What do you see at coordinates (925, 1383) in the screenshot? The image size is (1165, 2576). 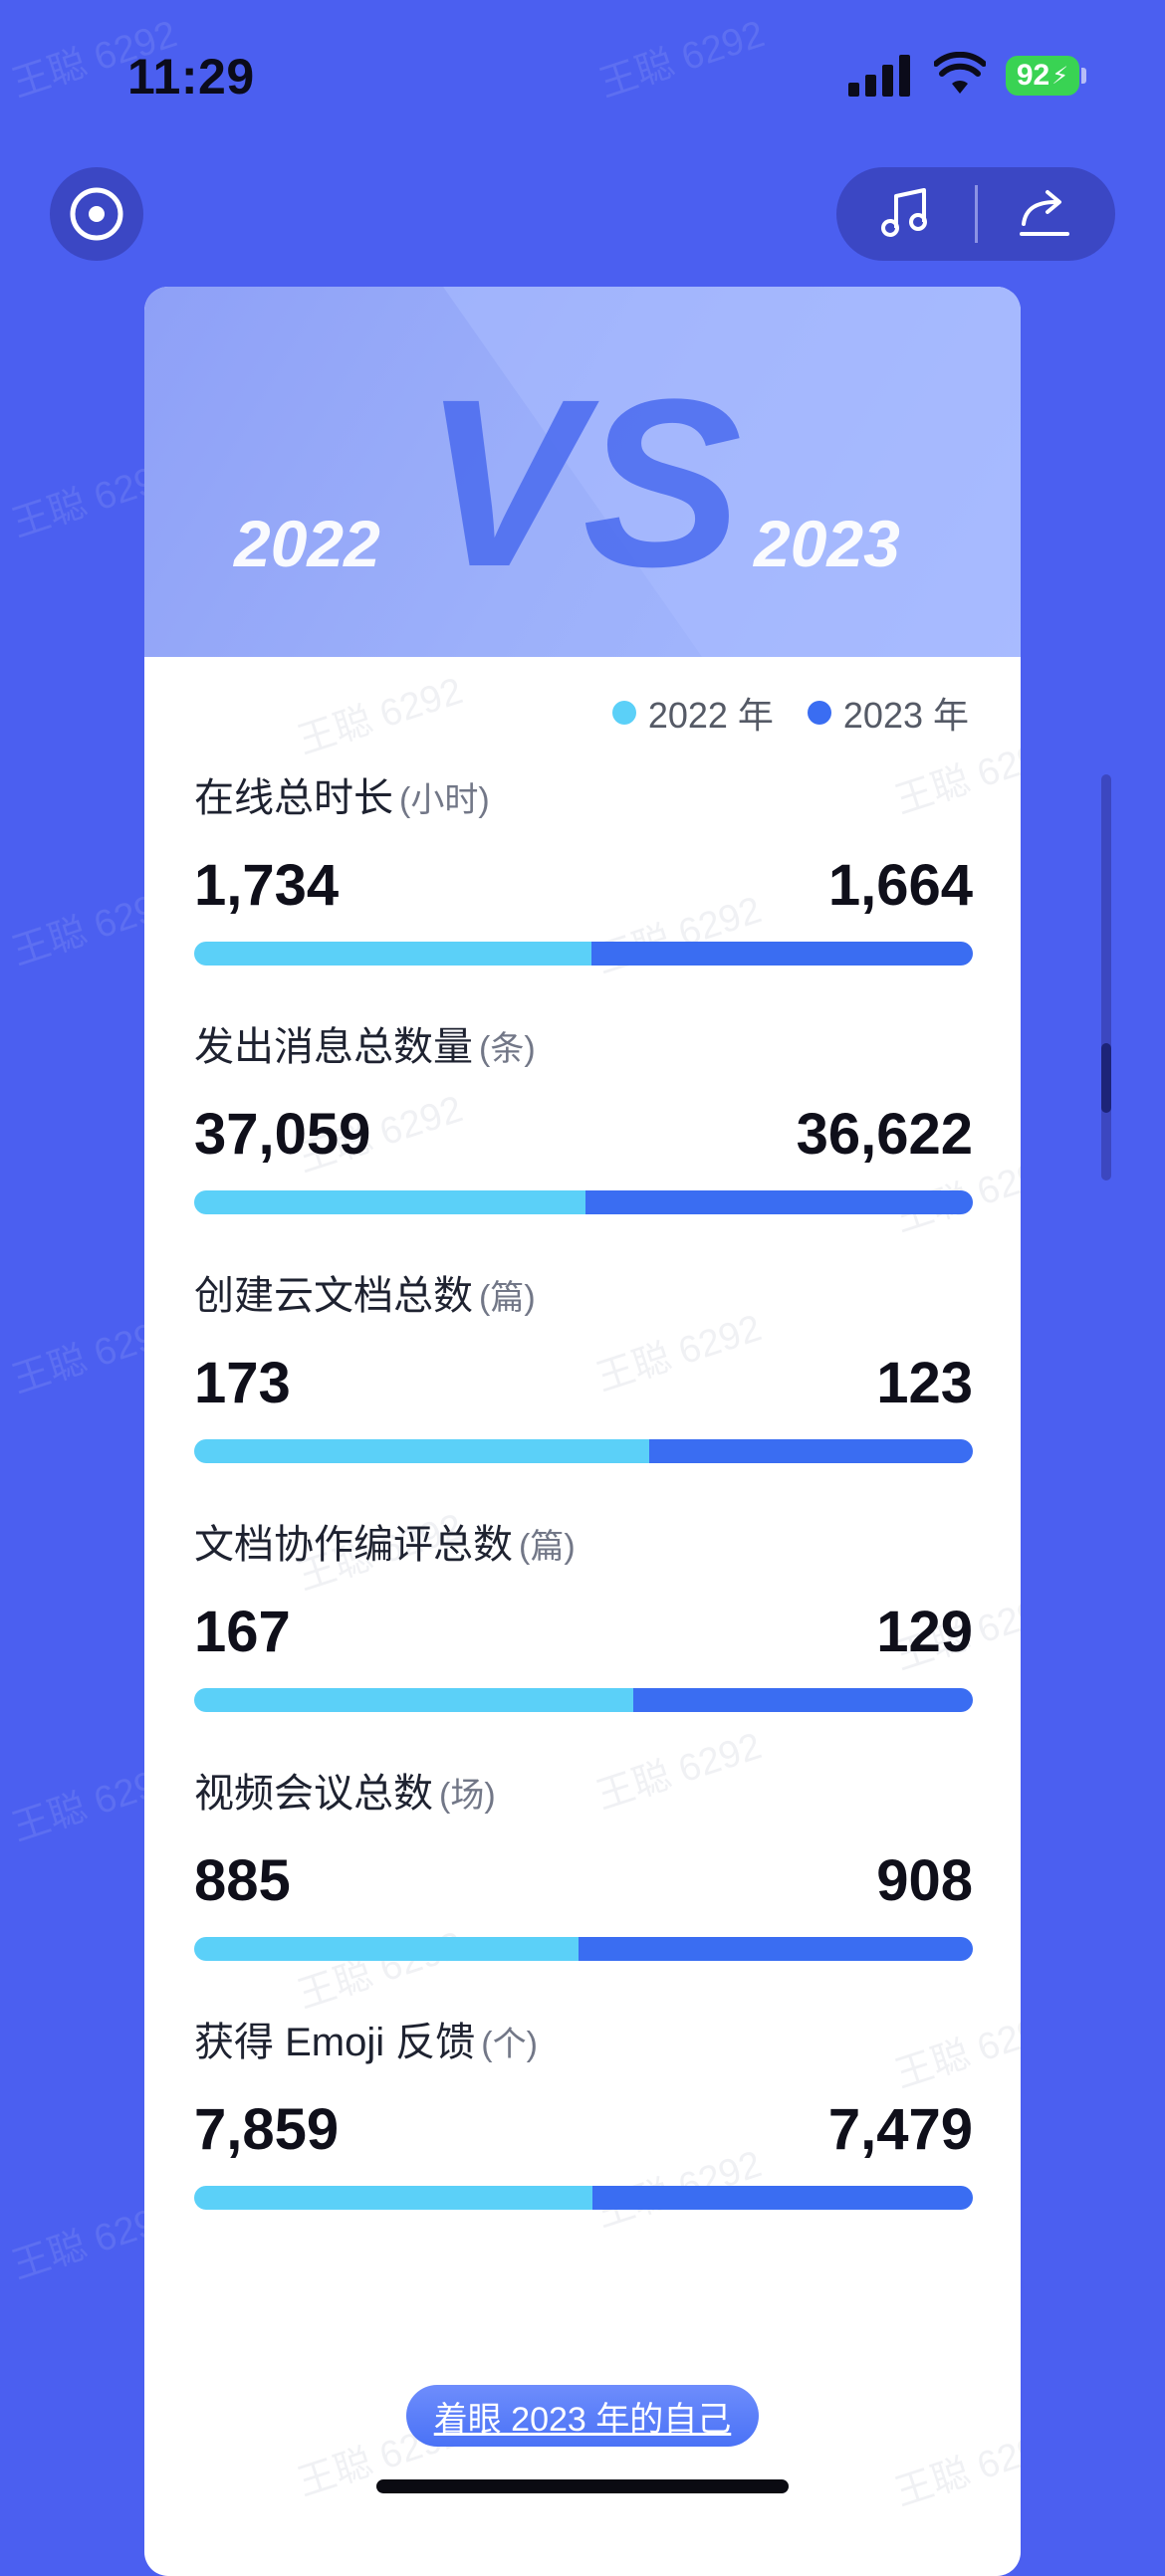 I see `stat-value-2023: 123` at bounding box center [925, 1383].